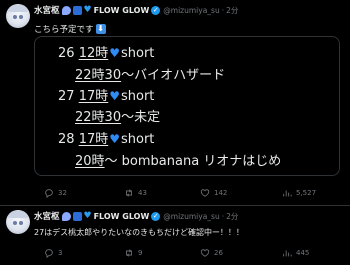 The width and height of the screenshot is (350, 265). Describe the element at coordinates (64, 30) in the screenshot. I see `tweet-text-content: こちら予定です` at that location.